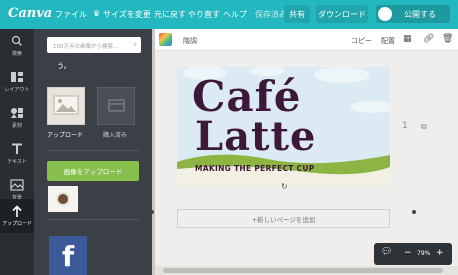  What do you see at coordinates (235, 14) in the screenshot?
I see `menu-help: ヘルプ` at bounding box center [235, 14].